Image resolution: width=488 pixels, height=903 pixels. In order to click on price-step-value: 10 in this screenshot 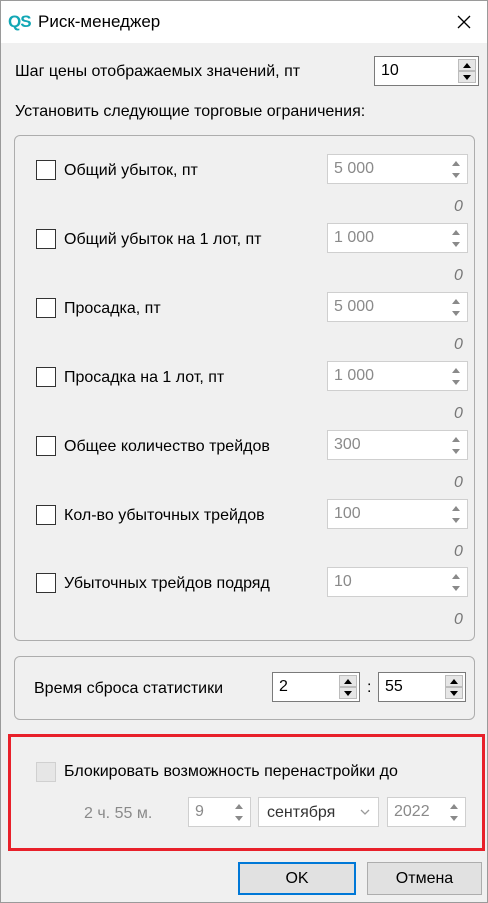, I will do `click(390, 70)`.